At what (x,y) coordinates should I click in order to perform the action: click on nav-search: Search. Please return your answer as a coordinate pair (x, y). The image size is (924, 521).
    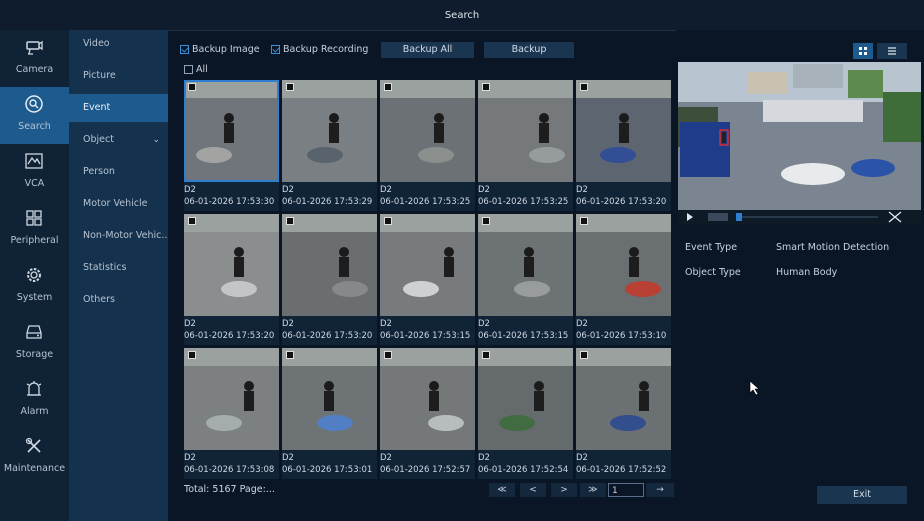
    Looking at the image, I should click on (34, 115).